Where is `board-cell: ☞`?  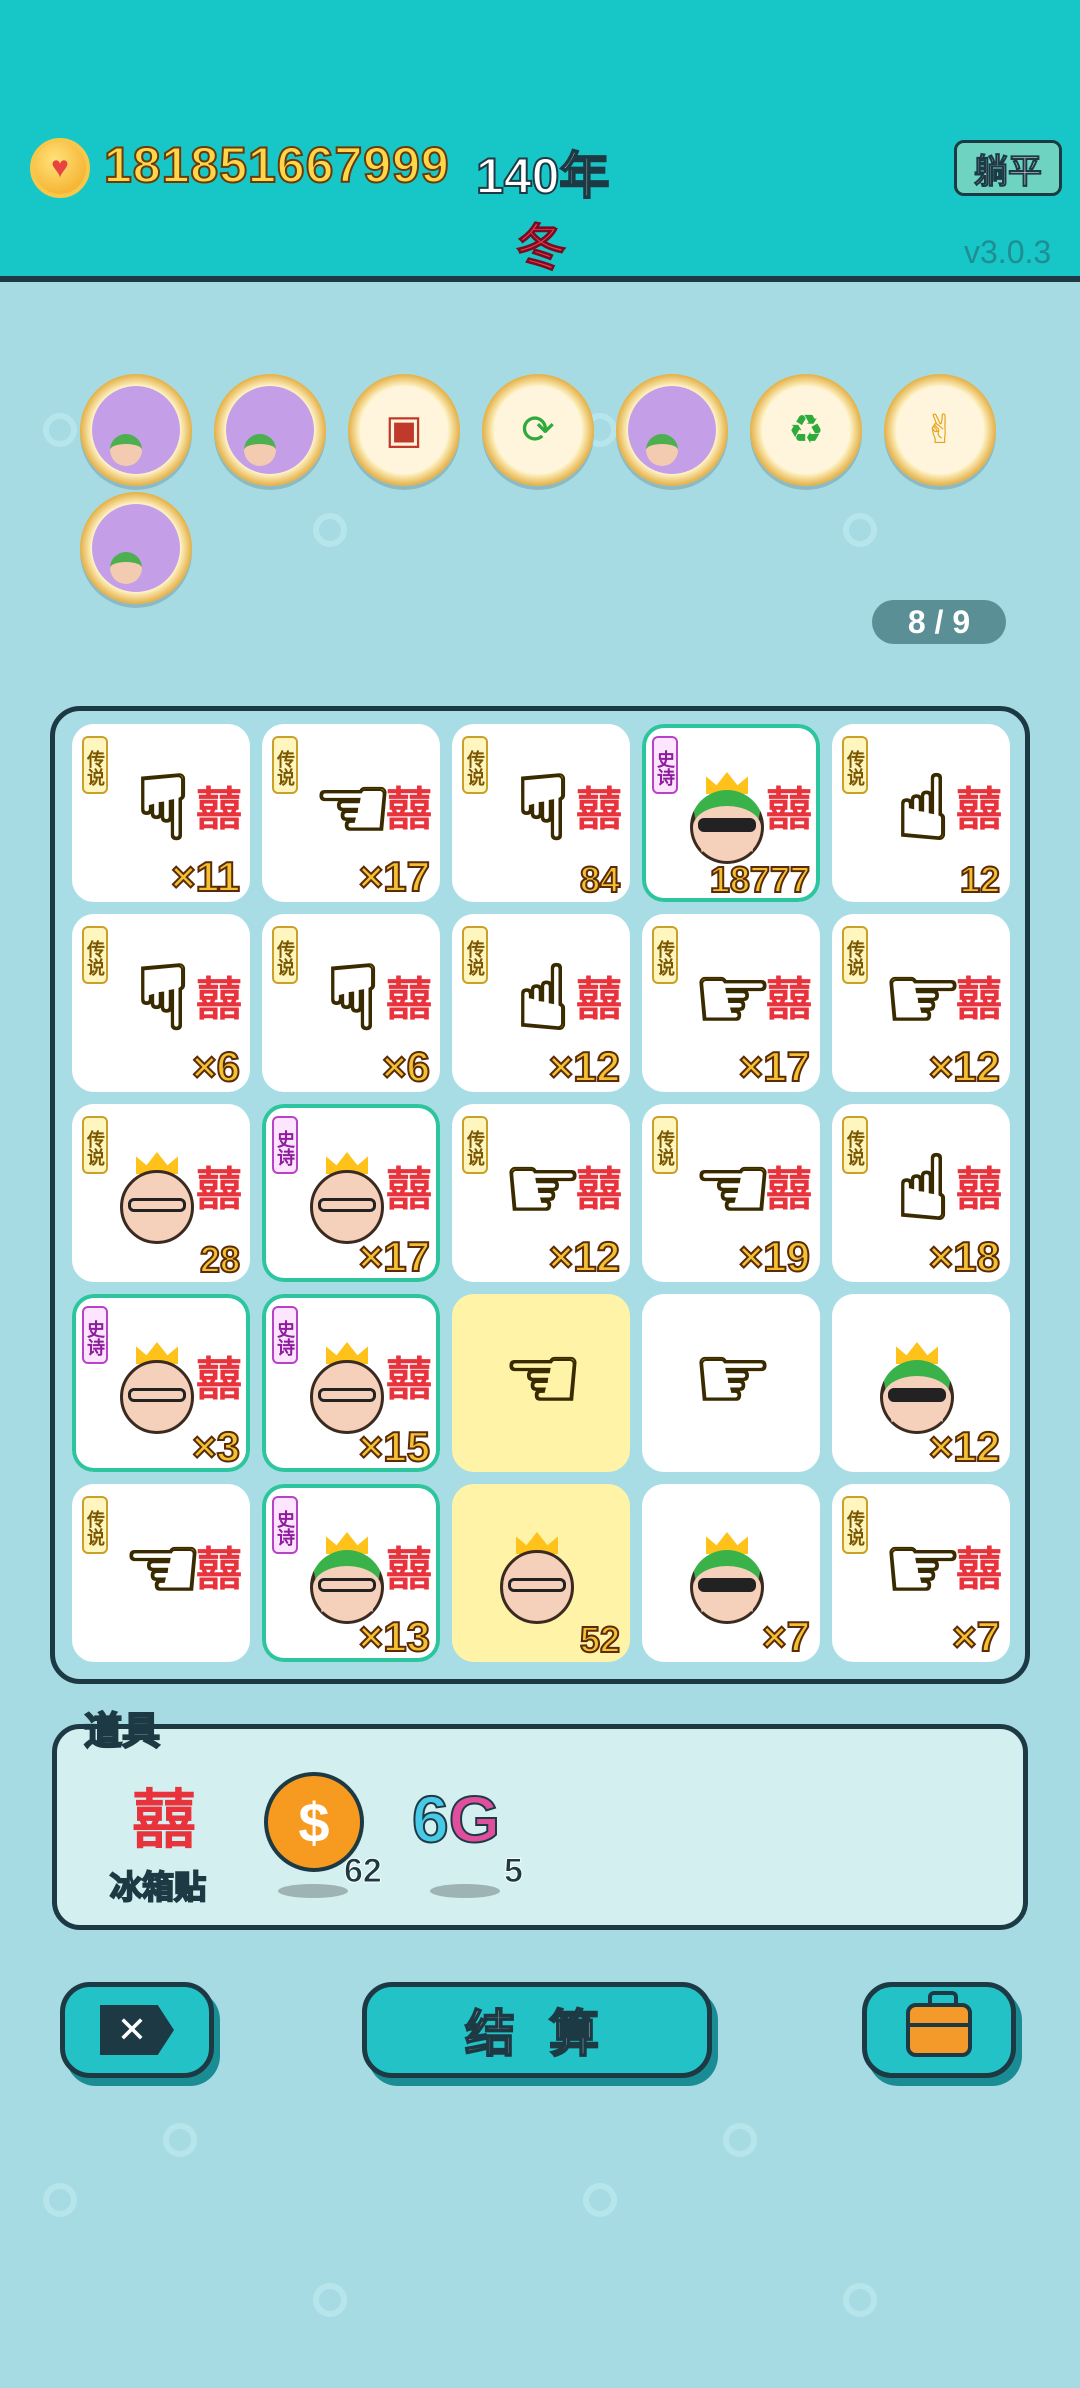 board-cell: ☞ is located at coordinates (731, 1383).